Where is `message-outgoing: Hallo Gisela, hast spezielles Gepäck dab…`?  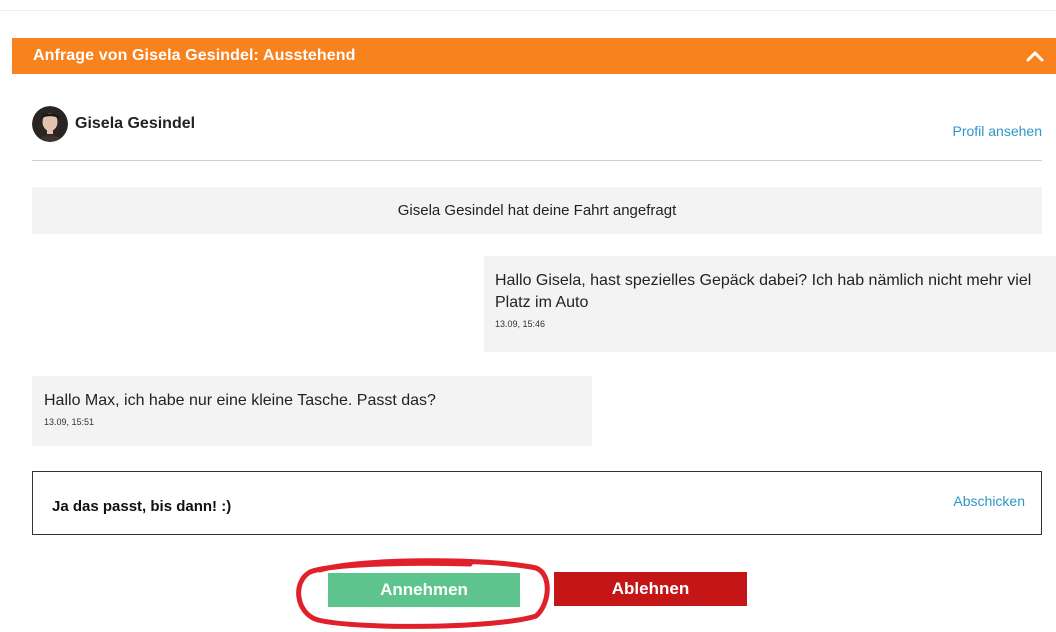 message-outgoing: Hallo Gisela, hast spezielles Gepäck dab… is located at coordinates (770, 304).